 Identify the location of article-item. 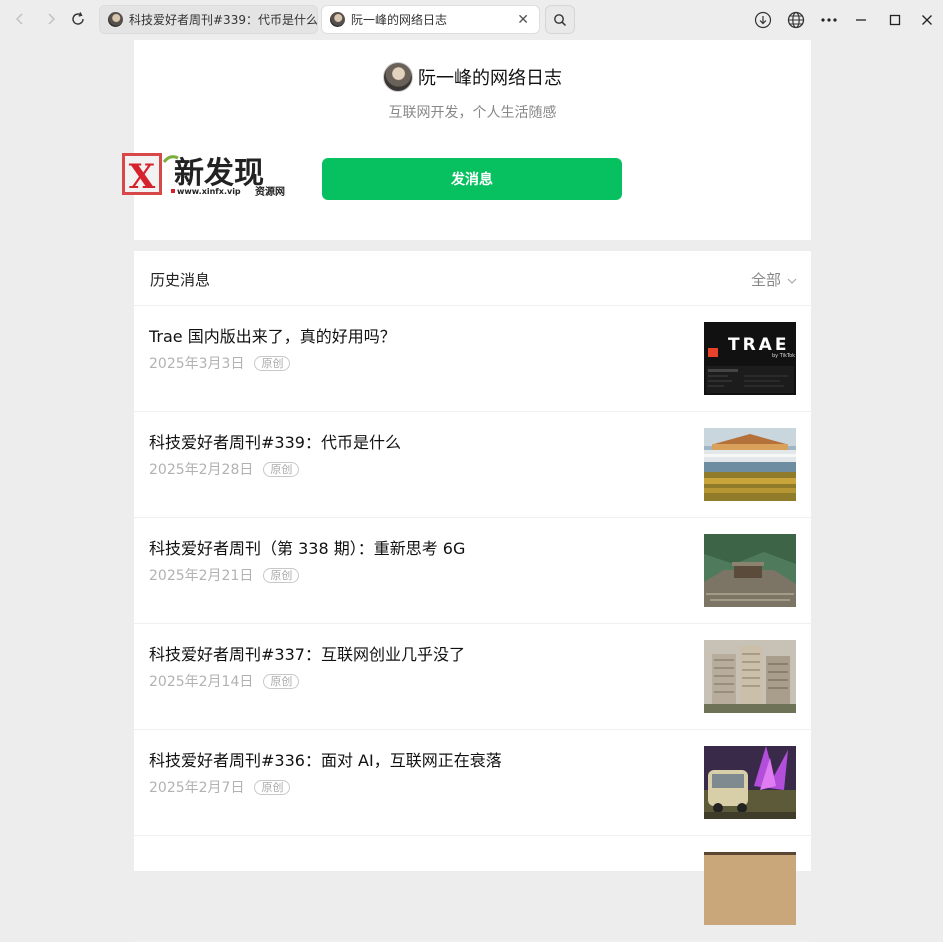
(472, 889).